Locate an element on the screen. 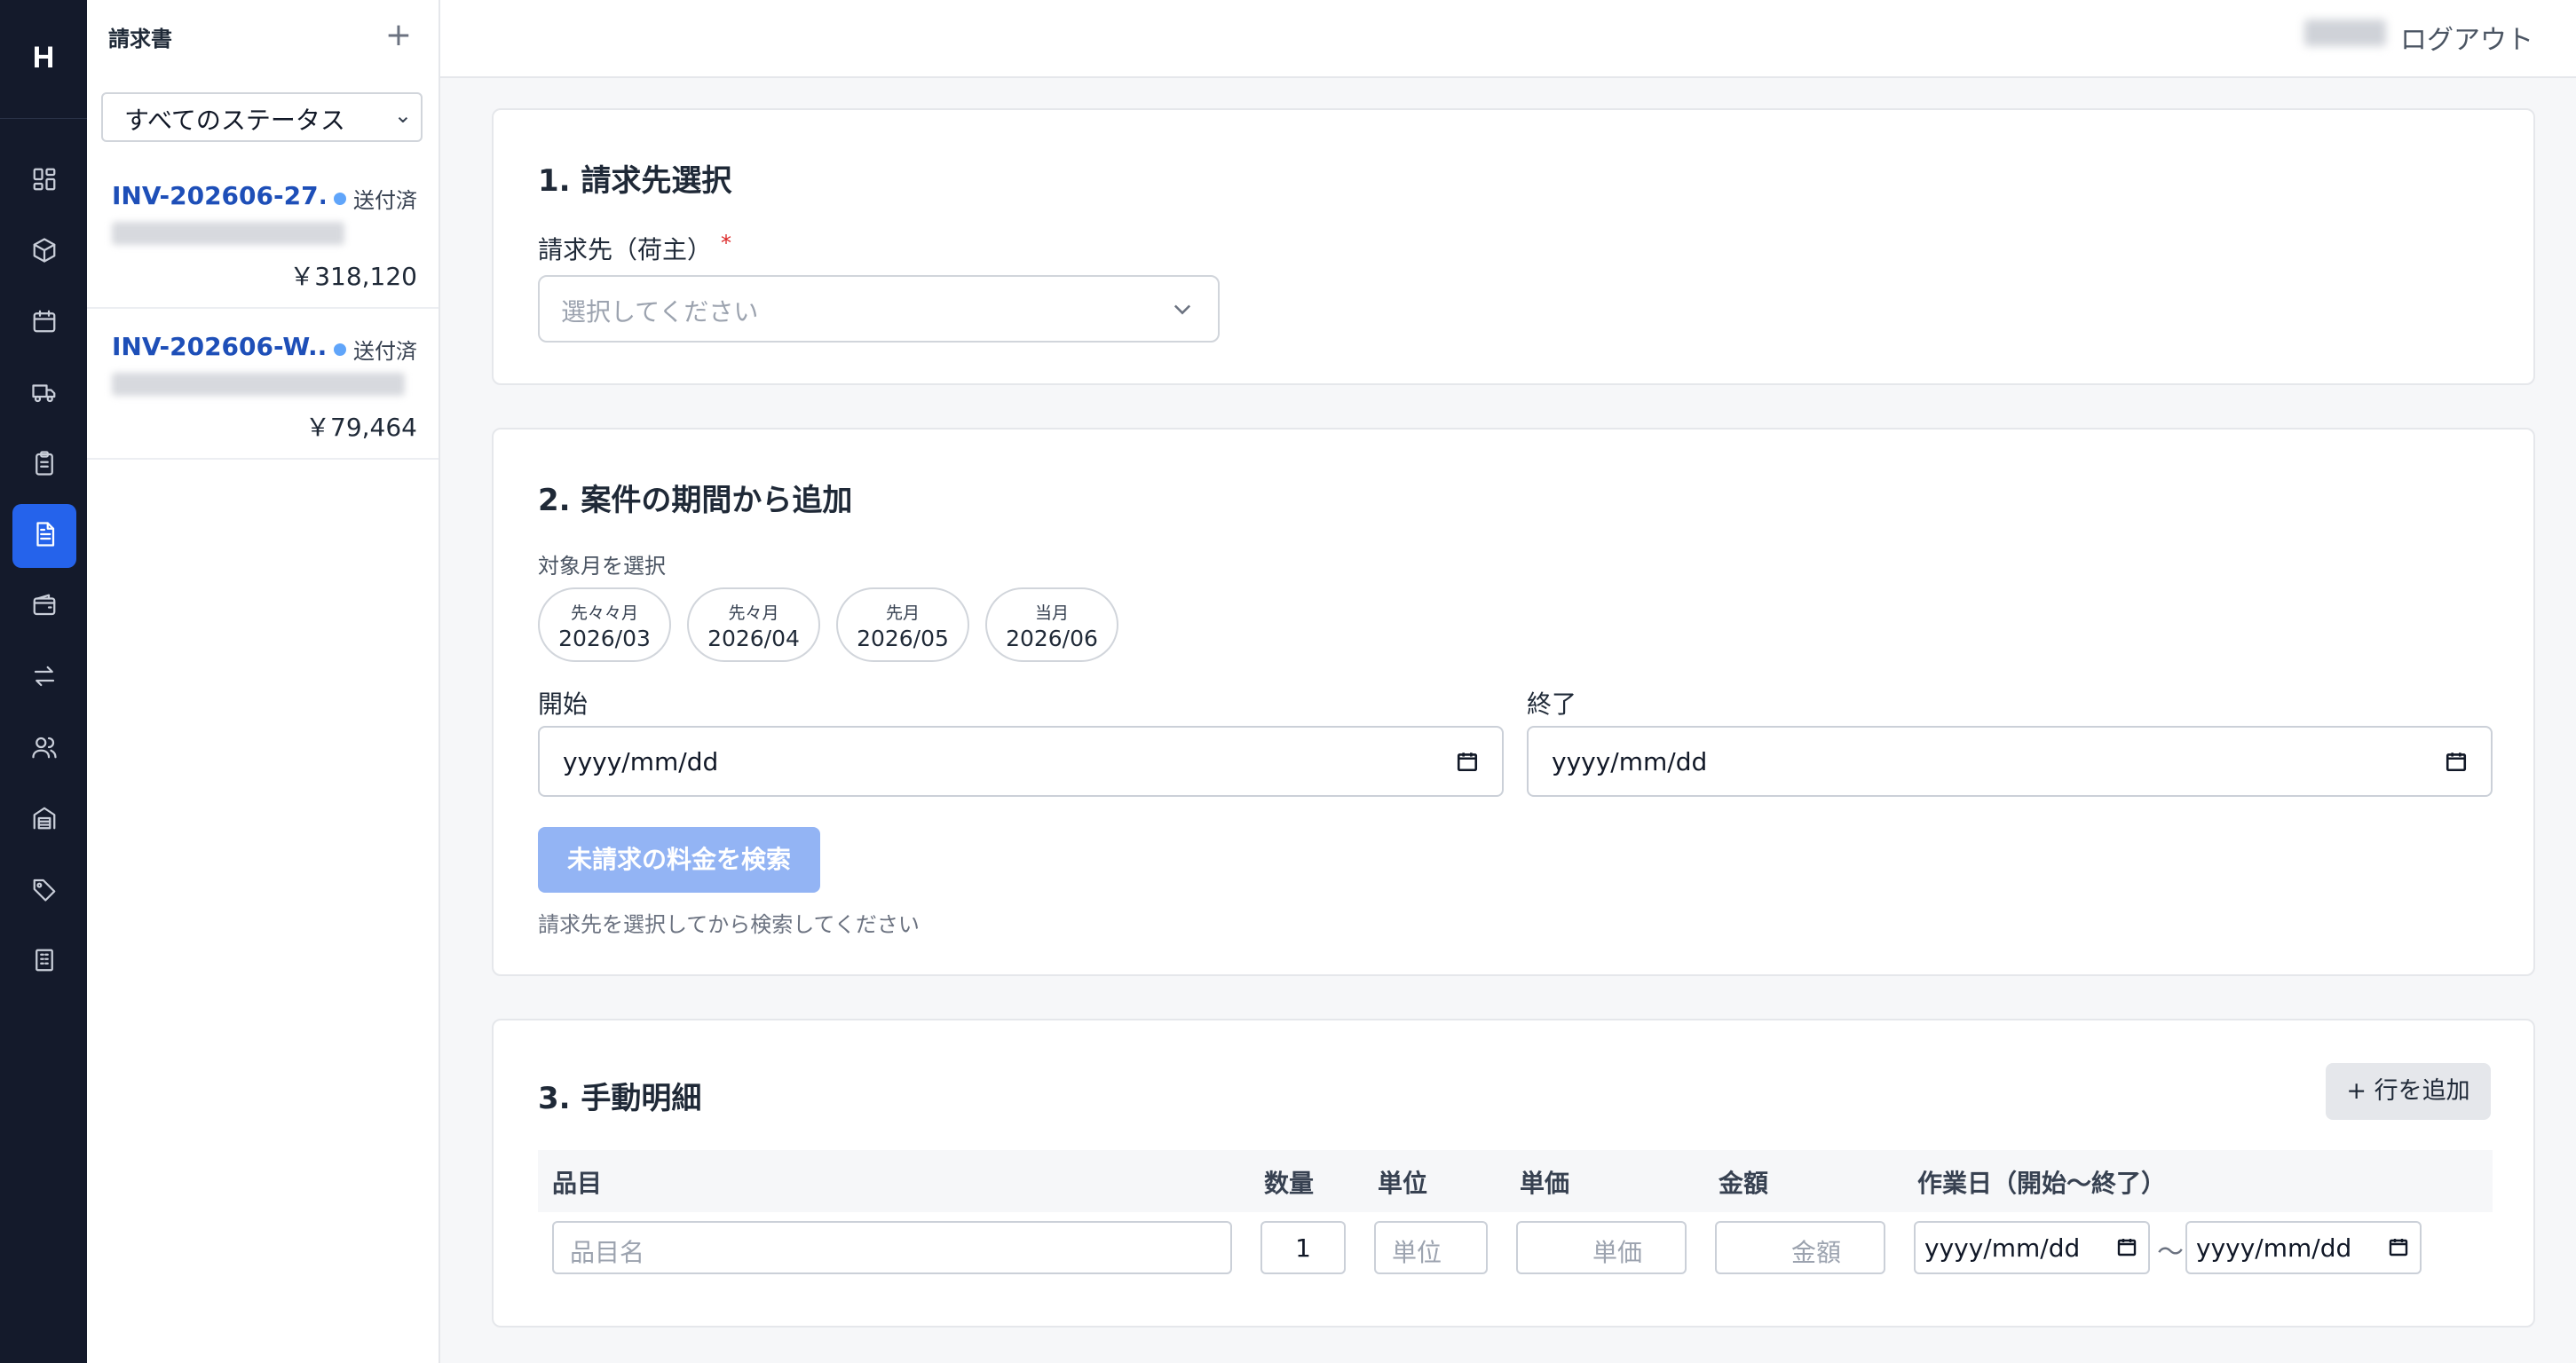  start-date-input: yyyy/mm/dd is located at coordinates (1021, 761).